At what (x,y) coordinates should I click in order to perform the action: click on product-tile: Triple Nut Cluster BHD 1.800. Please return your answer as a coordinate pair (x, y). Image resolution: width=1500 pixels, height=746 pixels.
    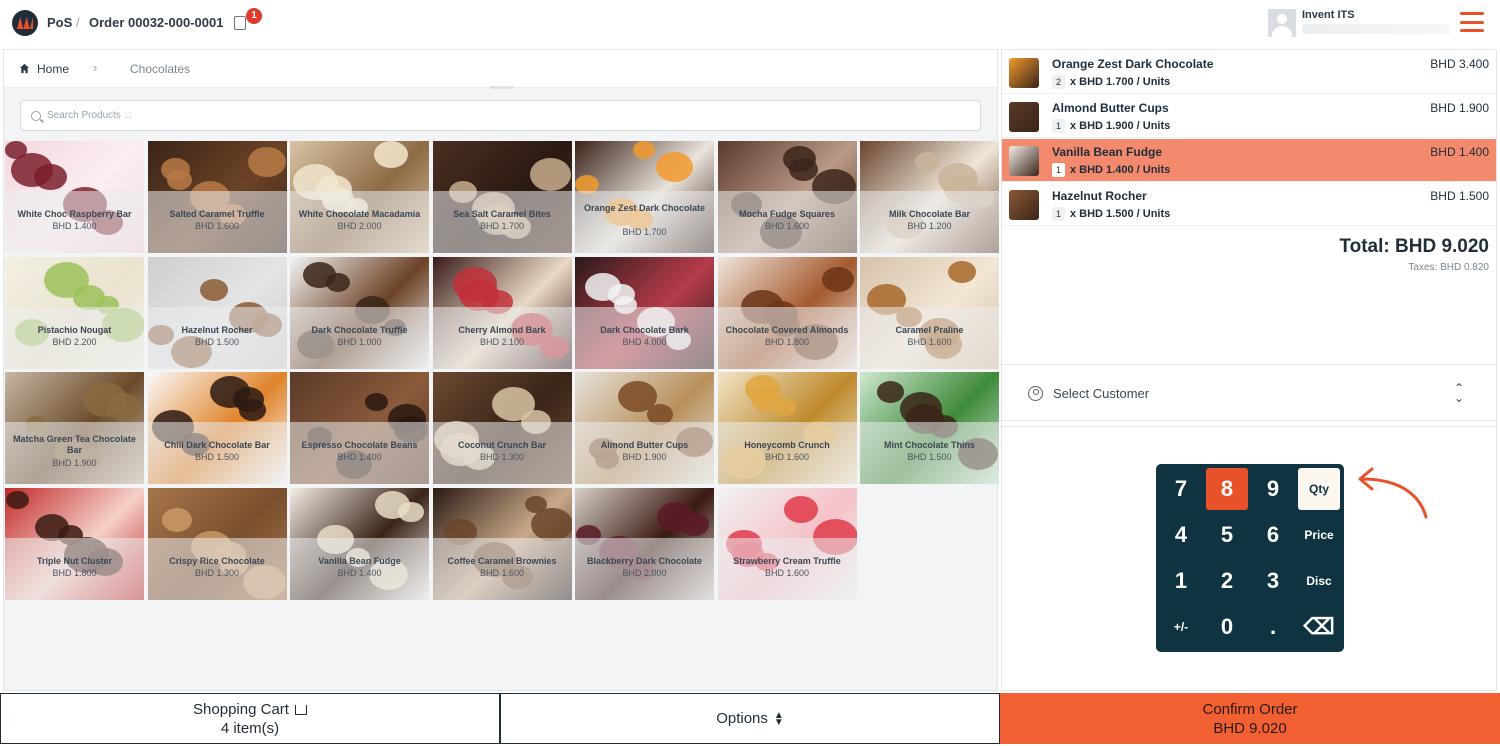
    Looking at the image, I should click on (74, 543).